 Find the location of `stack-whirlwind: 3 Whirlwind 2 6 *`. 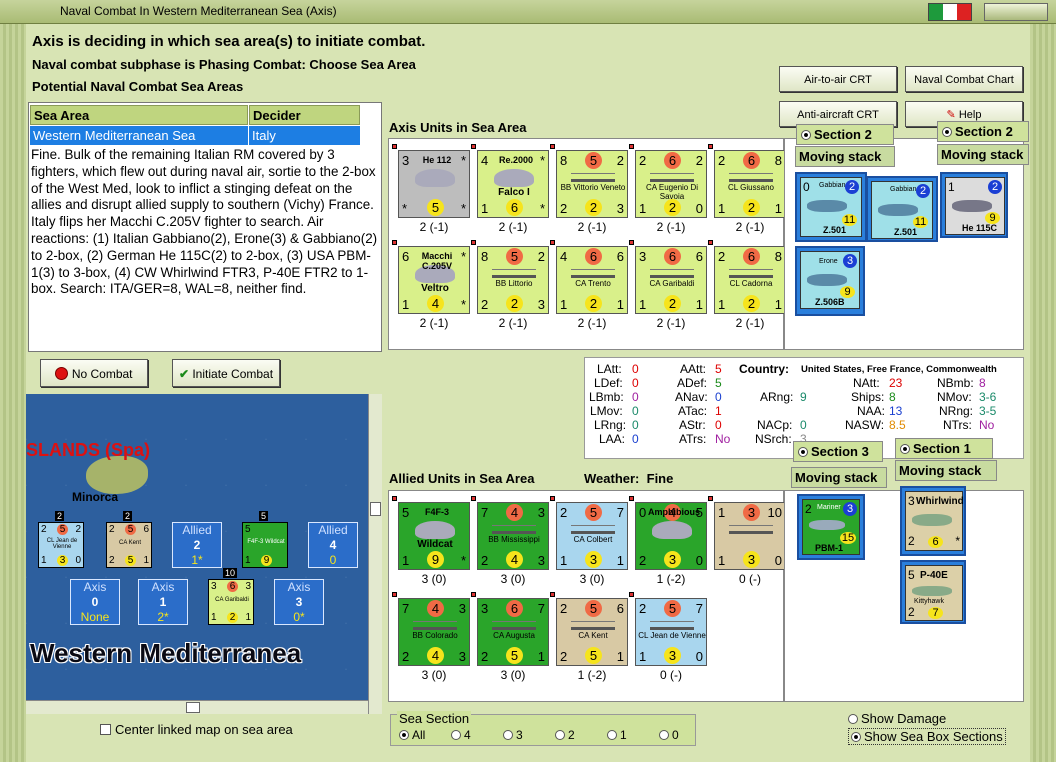

stack-whirlwind: 3 Whirlwind 2 6 * is located at coordinates (933, 521).